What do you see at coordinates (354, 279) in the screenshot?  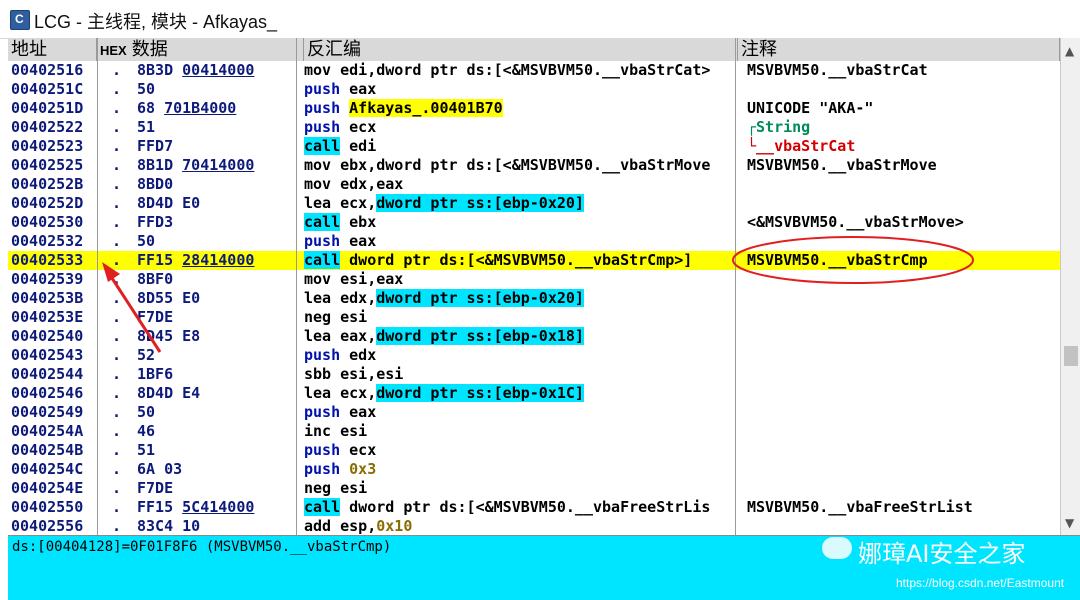 I see `disasm-cell: mov esi,eax` at bounding box center [354, 279].